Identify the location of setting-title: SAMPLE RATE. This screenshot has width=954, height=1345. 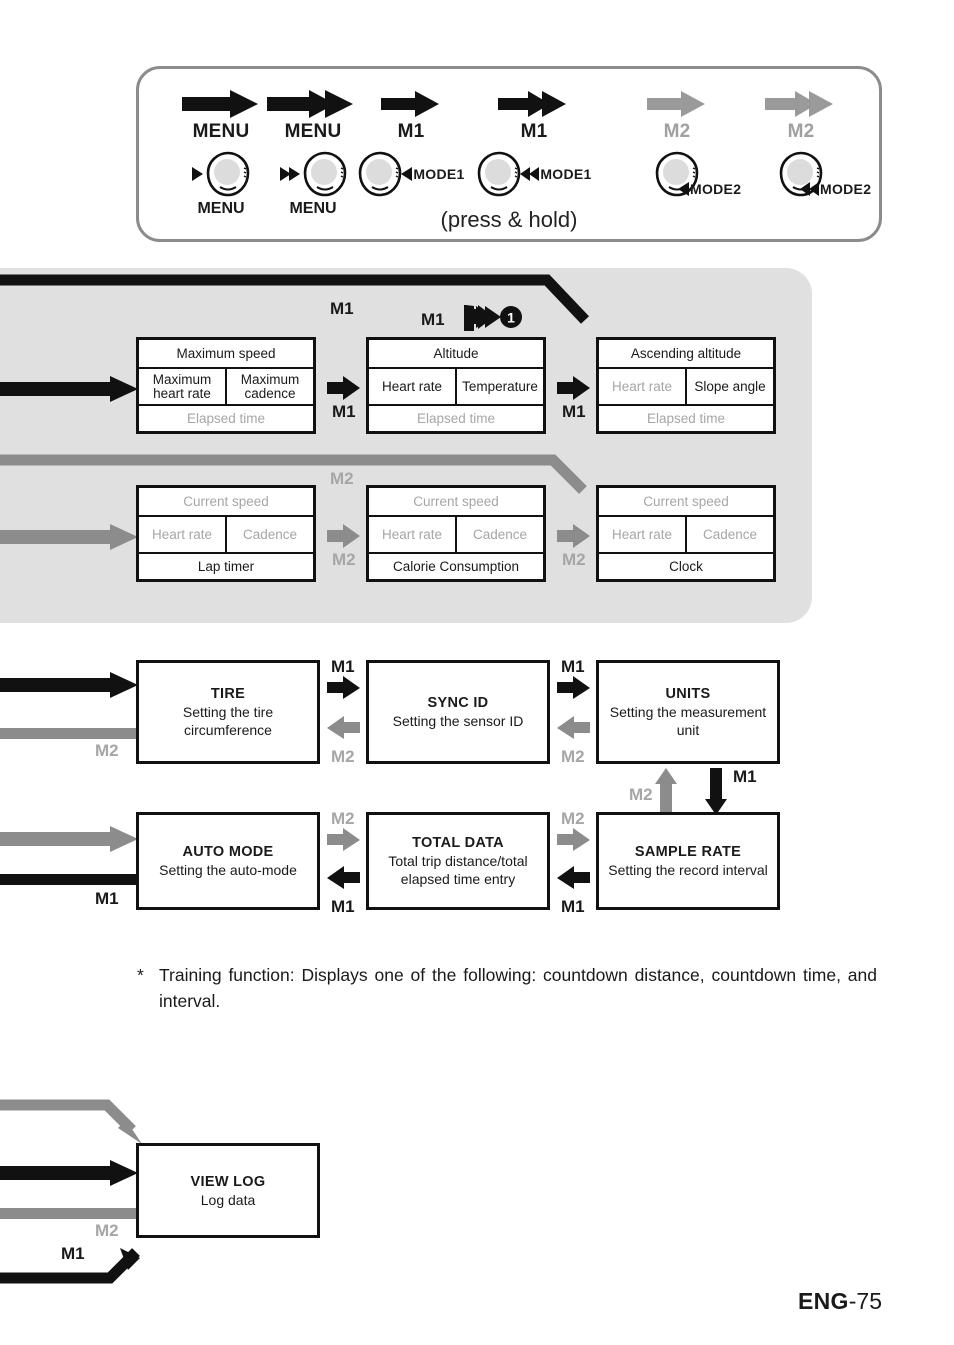
(688, 852).